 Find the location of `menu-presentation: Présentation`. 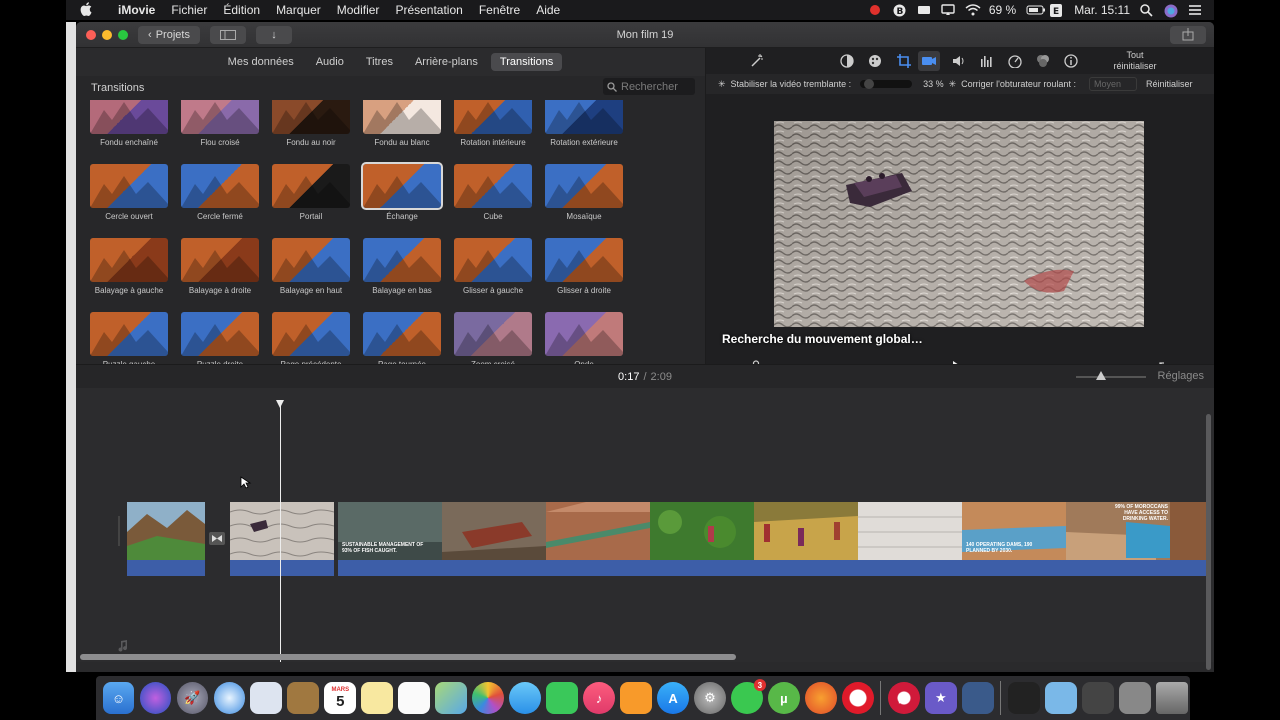

menu-presentation: Présentation is located at coordinates (428, 10).